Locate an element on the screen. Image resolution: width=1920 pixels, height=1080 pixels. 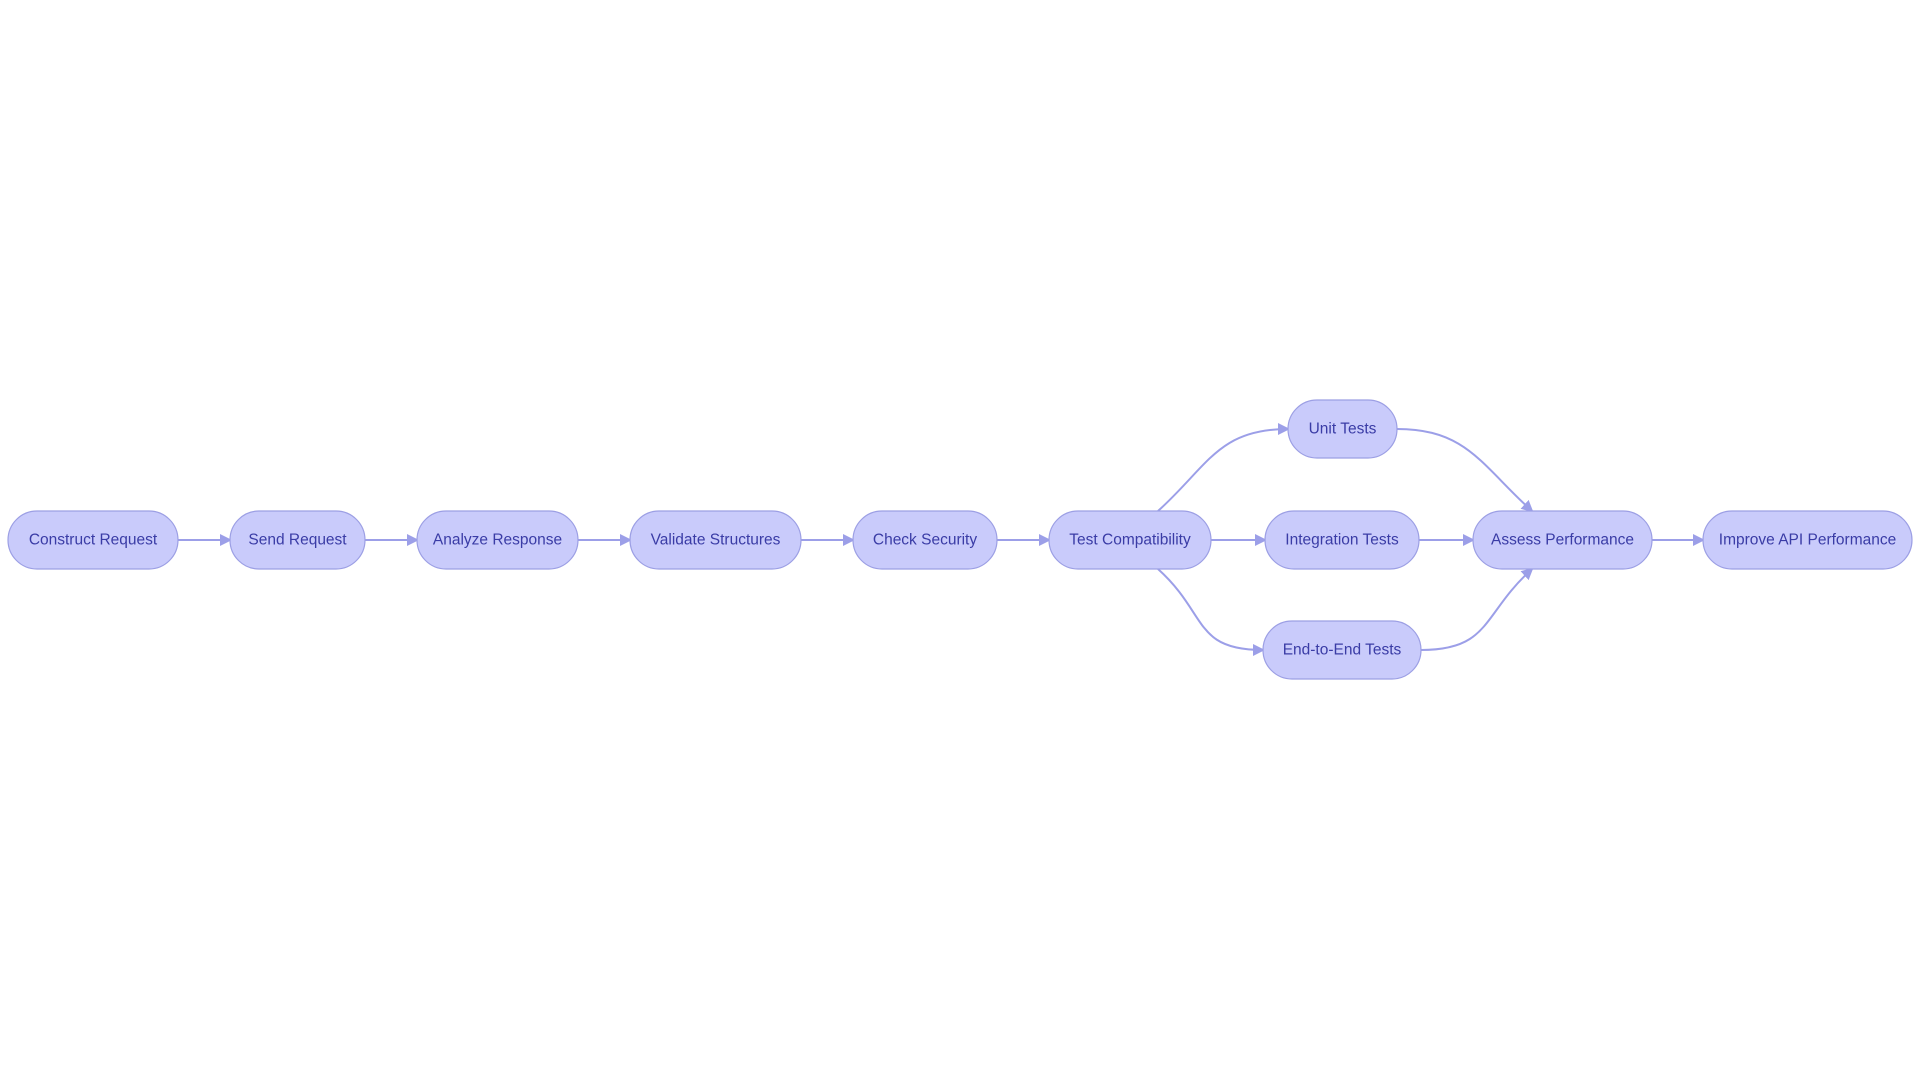
node-e2e: End-to-End Tests is located at coordinates (1342, 650).